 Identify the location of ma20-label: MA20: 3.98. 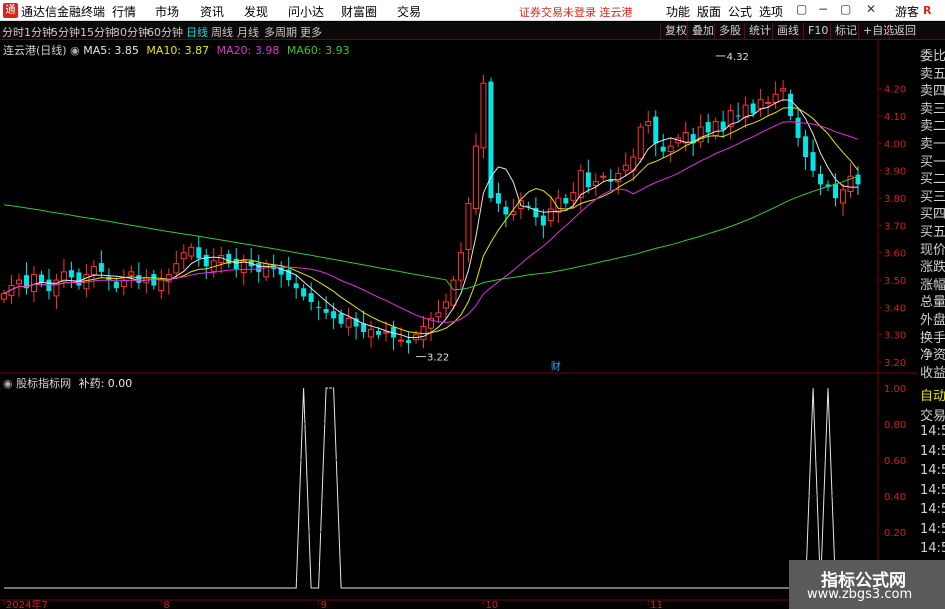
(248, 50).